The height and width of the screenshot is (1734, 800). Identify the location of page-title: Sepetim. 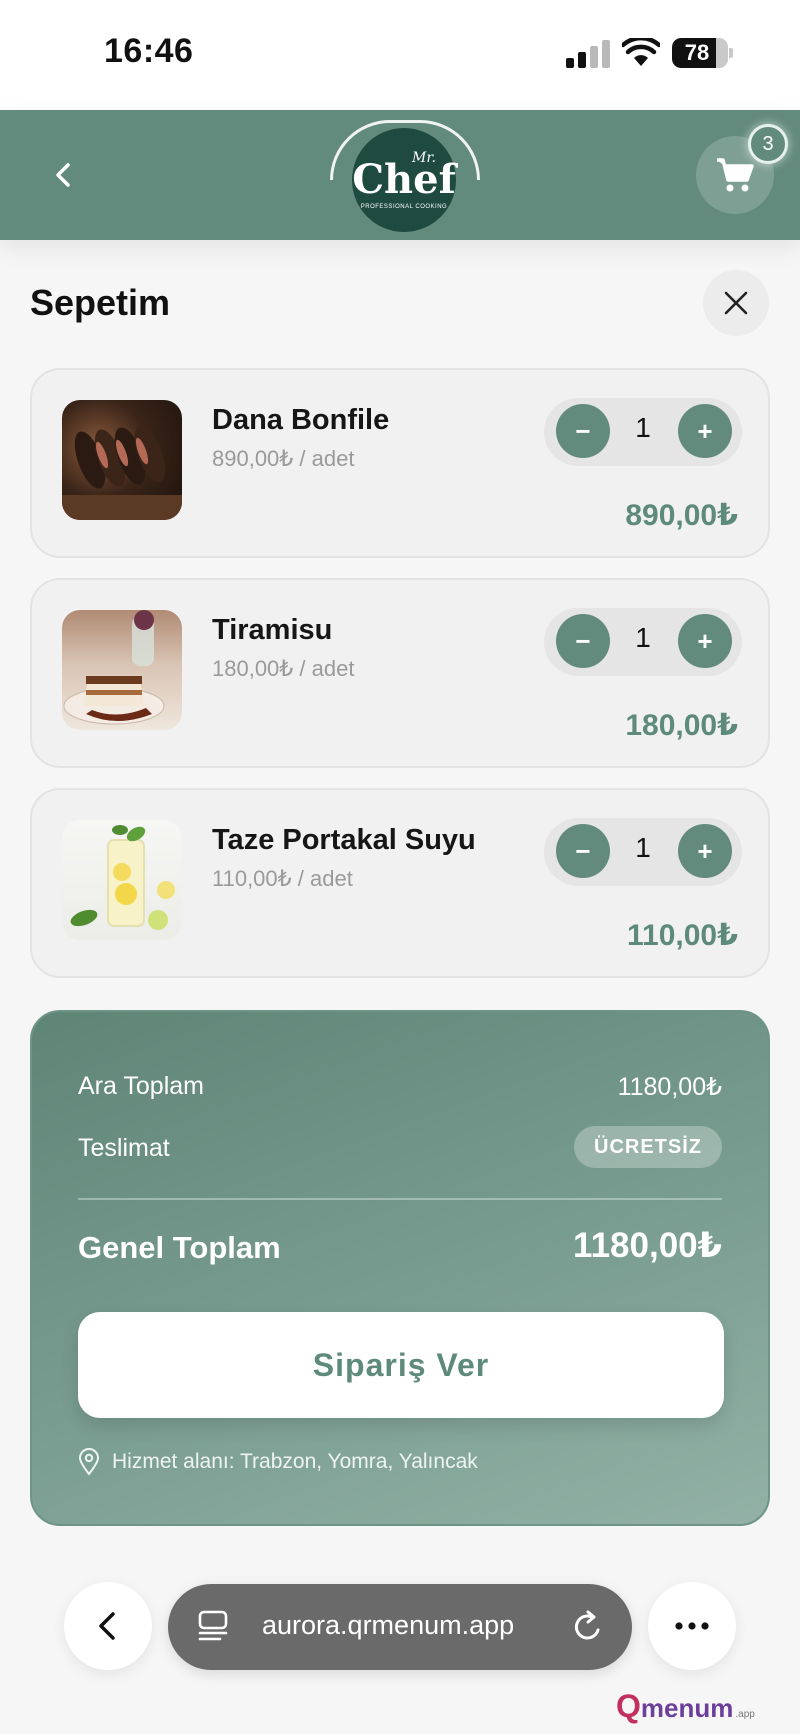
(100, 302).